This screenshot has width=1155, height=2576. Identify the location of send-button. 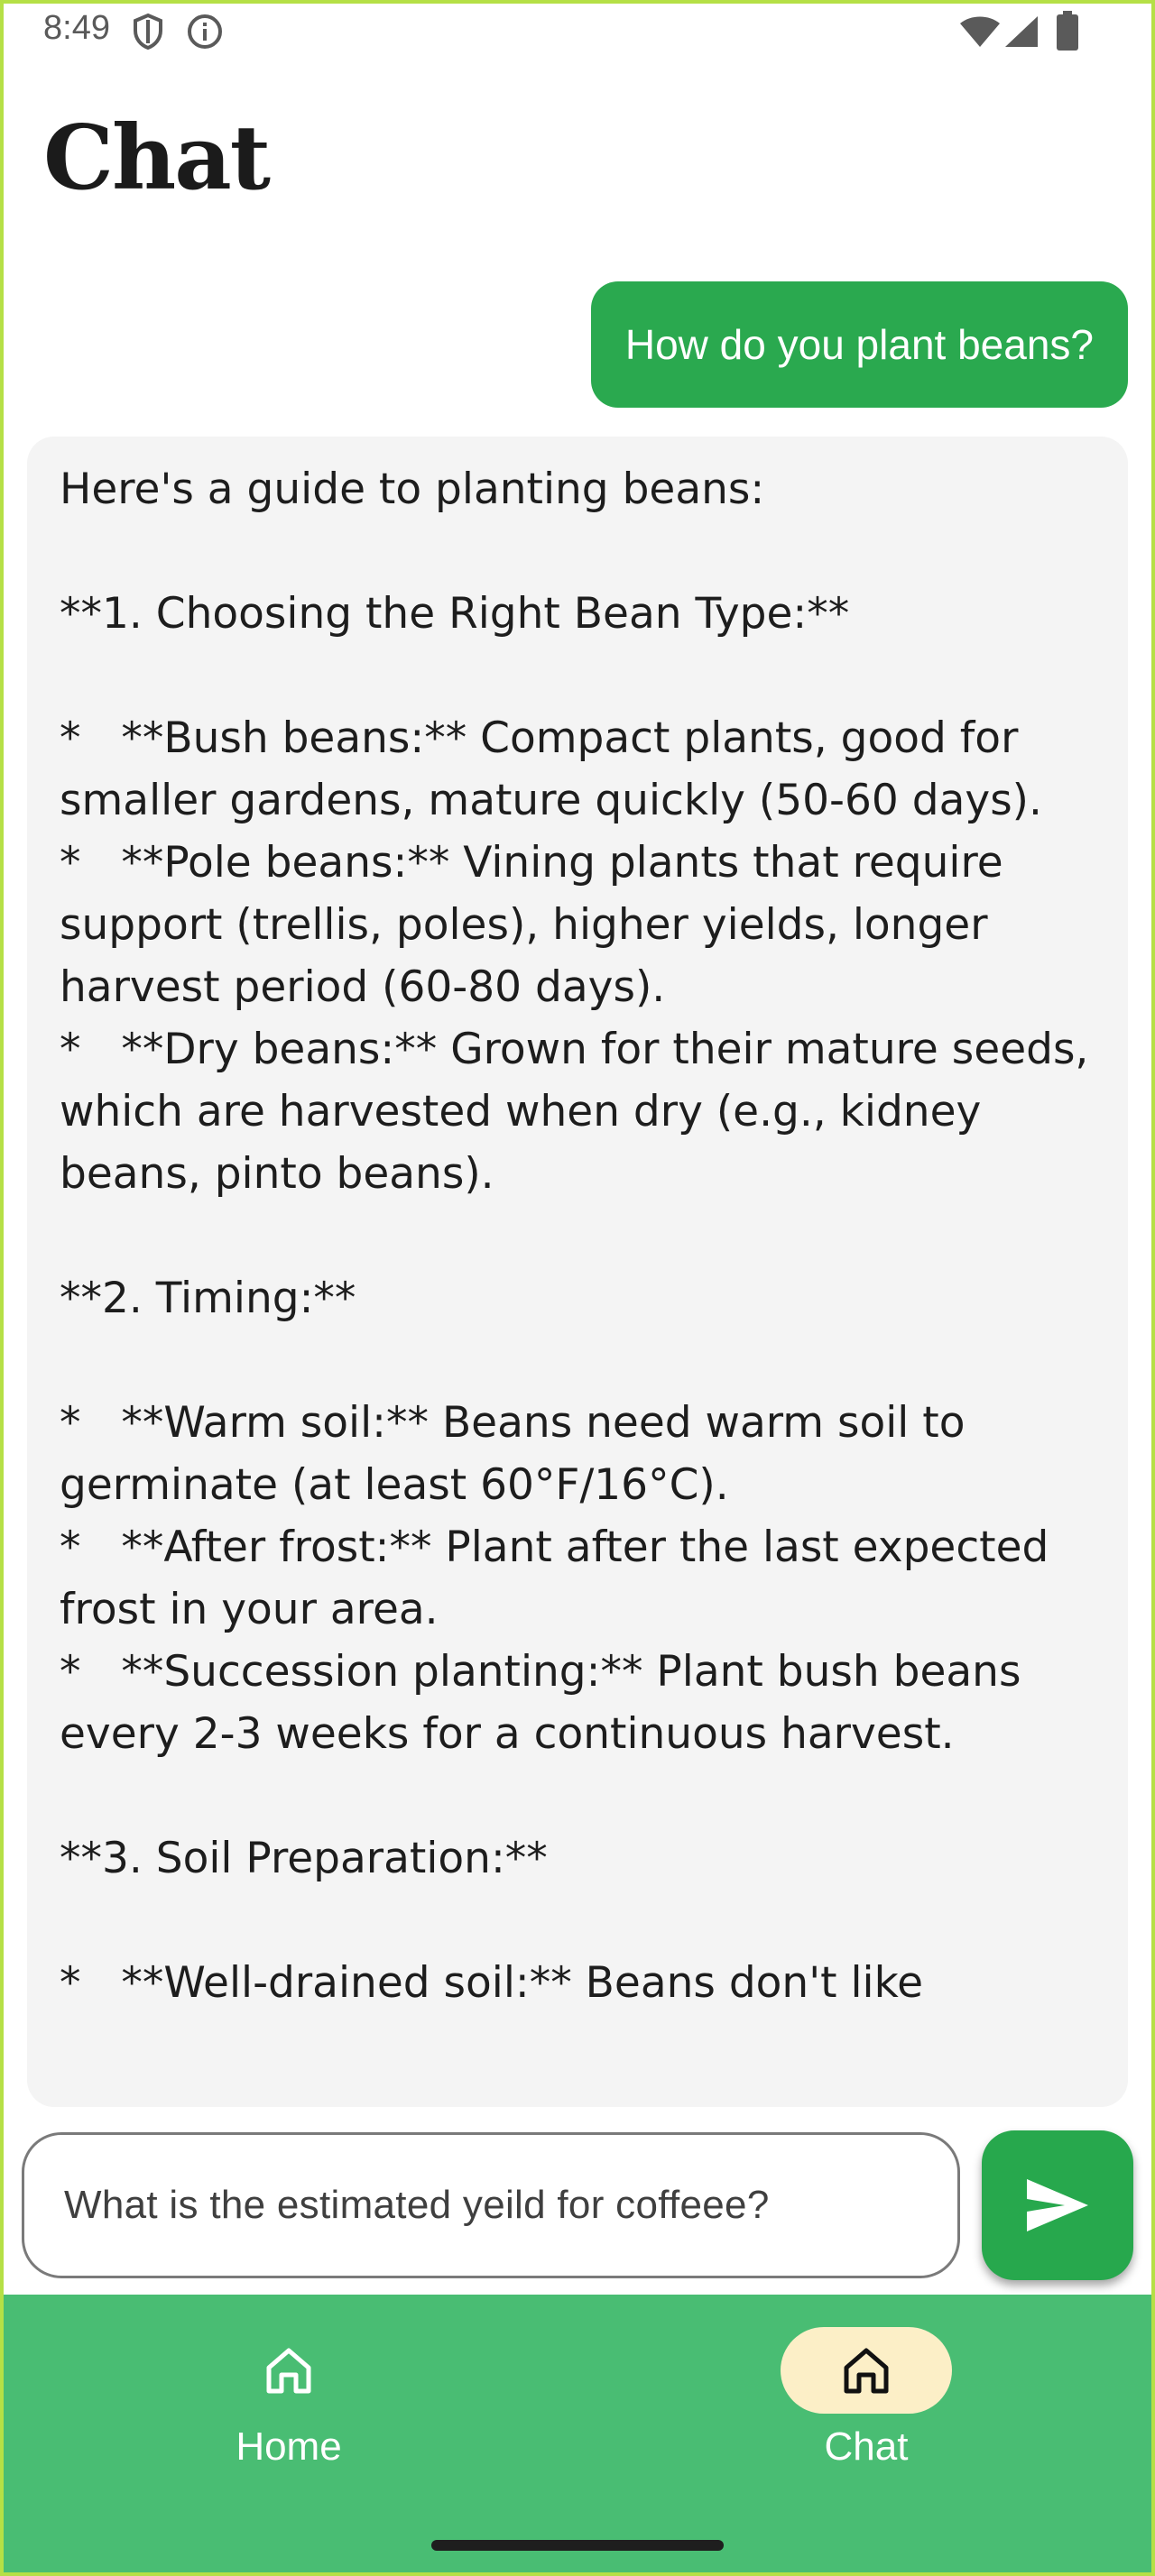
(1057, 2205).